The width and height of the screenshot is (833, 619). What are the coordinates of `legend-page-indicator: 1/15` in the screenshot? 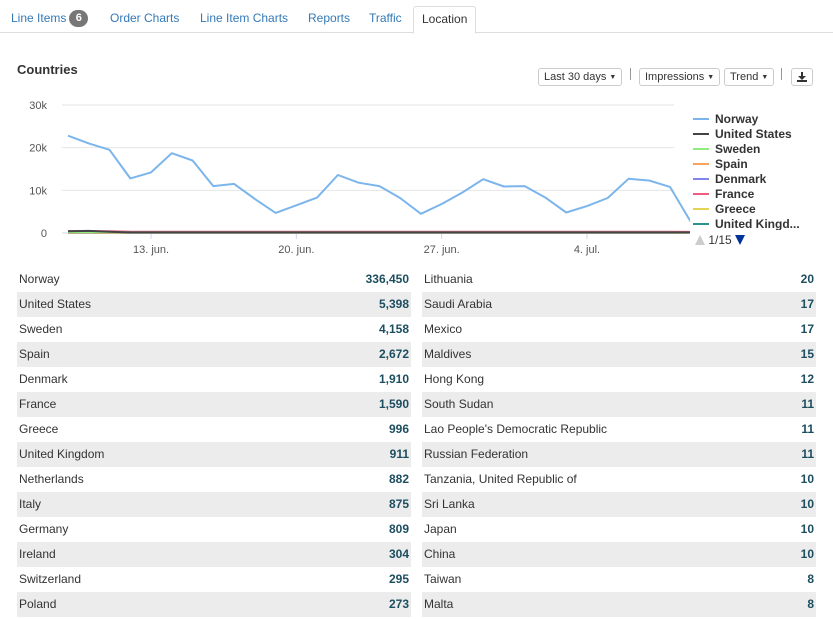 It's located at (720, 240).